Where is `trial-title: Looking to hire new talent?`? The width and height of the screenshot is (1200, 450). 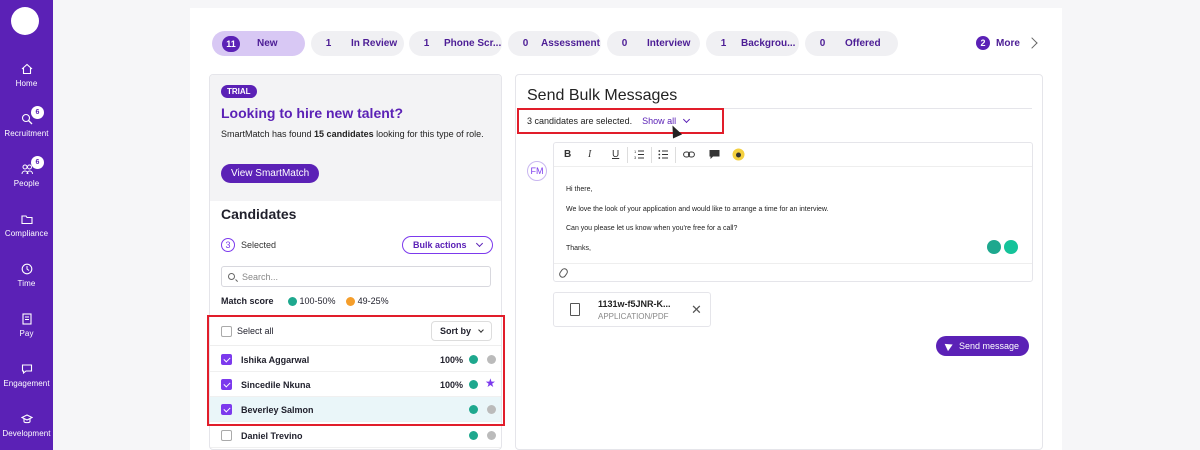
trial-title: Looking to hire new talent? is located at coordinates (312, 113).